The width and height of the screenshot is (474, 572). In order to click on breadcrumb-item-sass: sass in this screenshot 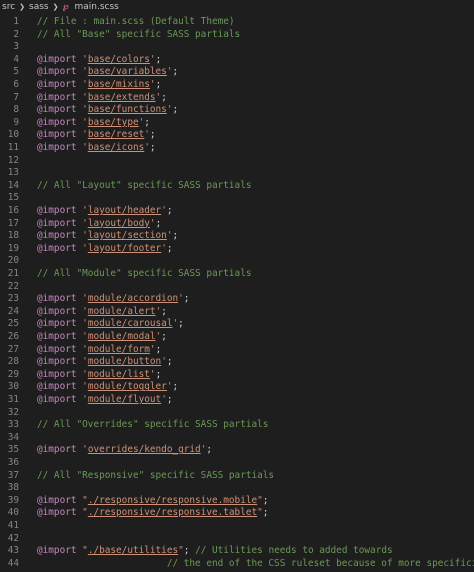, I will do `click(39, 7)`.